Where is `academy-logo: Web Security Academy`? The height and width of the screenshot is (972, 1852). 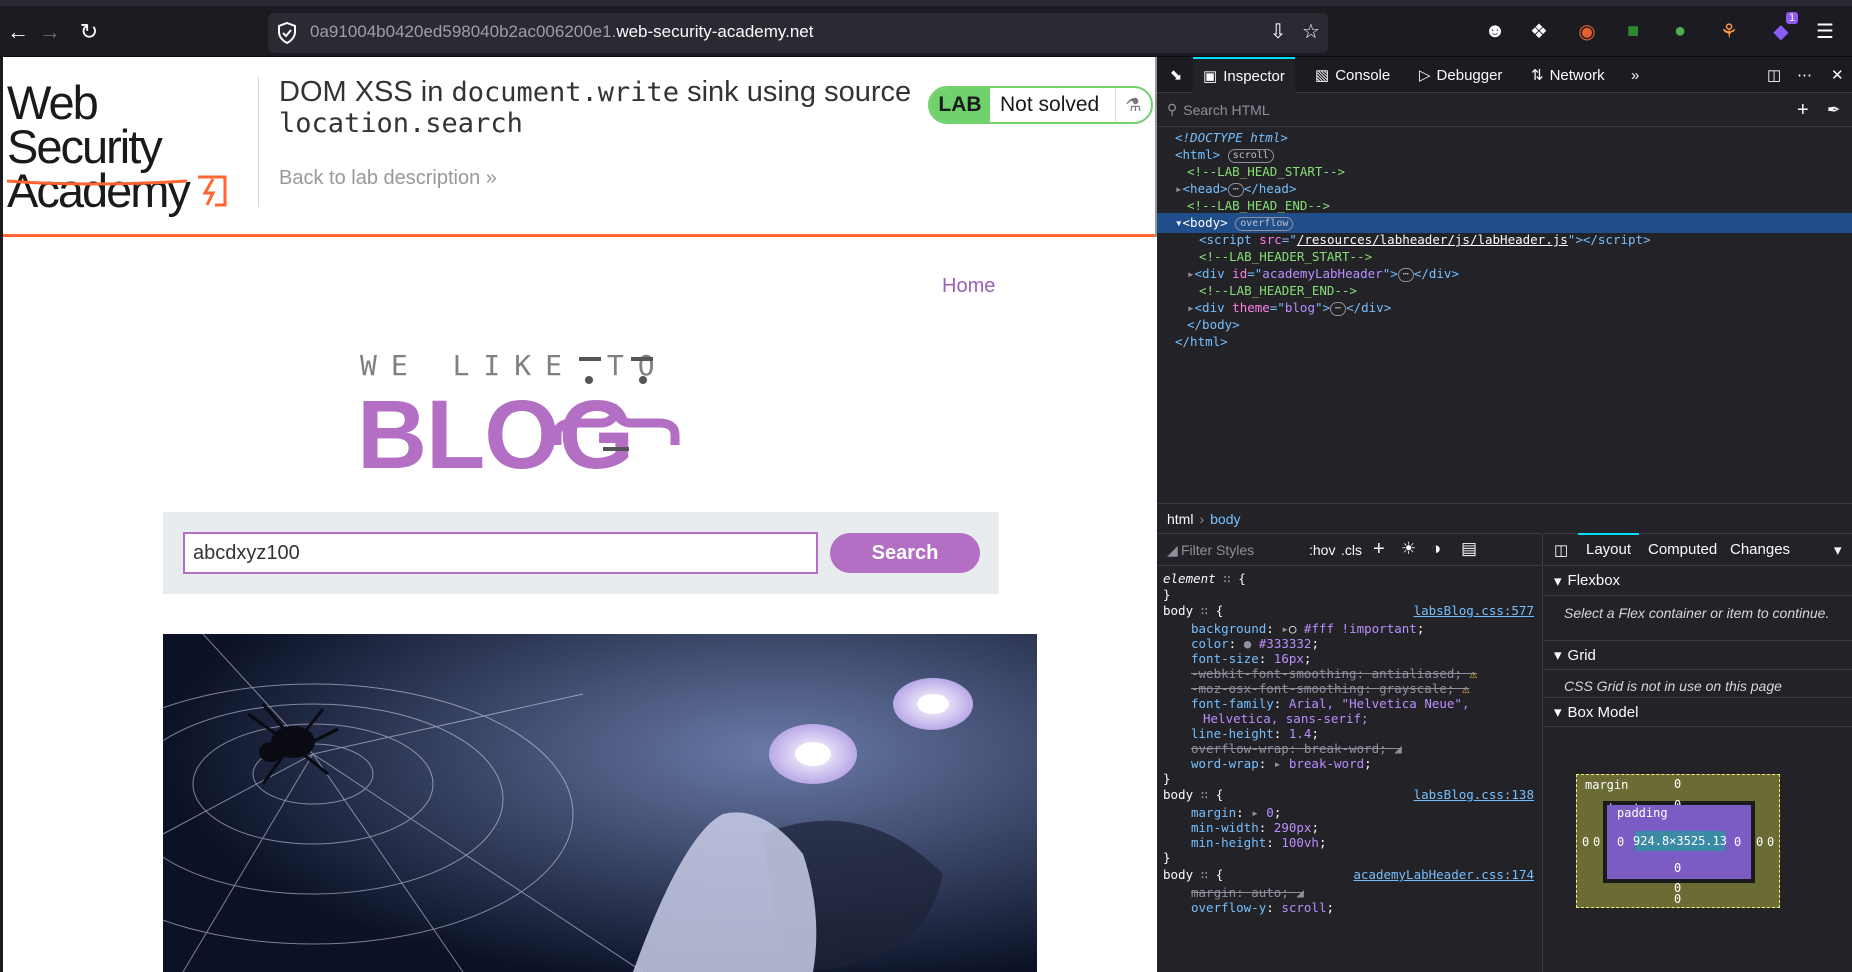
academy-logo: Web Security Academy is located at coordinates (133, 145).